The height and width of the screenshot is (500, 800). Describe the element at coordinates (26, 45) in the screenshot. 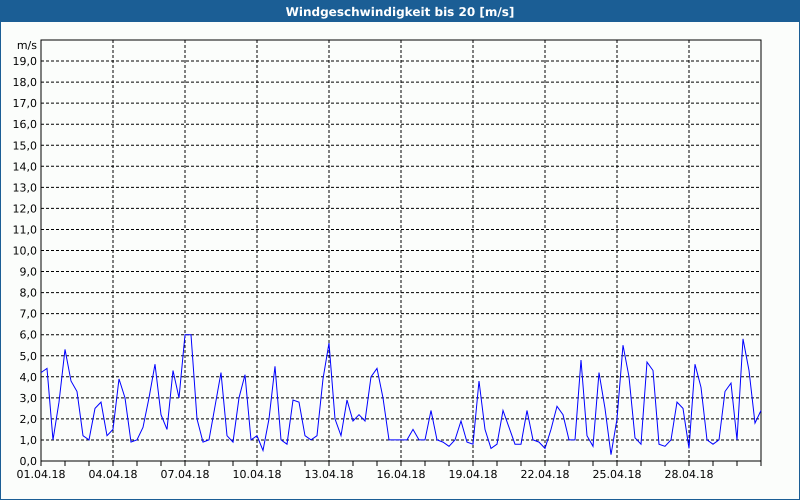

I see `y-axis-unit: m/s` at that location.